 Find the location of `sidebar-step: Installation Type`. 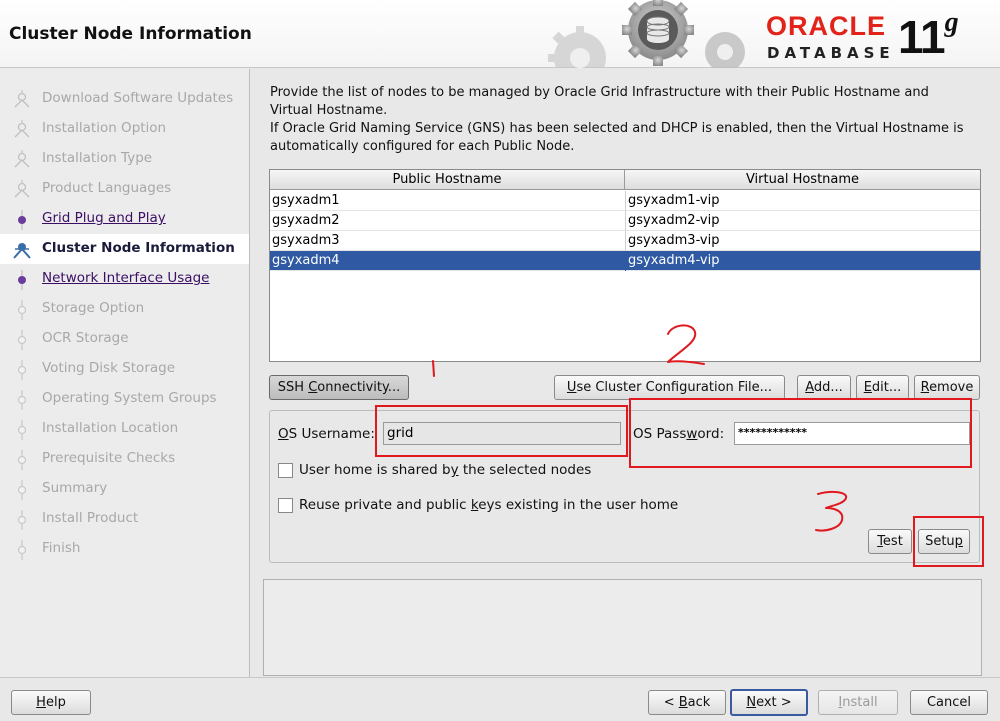

sidebar-step: Installation Type is located at coordinates (124, 159).